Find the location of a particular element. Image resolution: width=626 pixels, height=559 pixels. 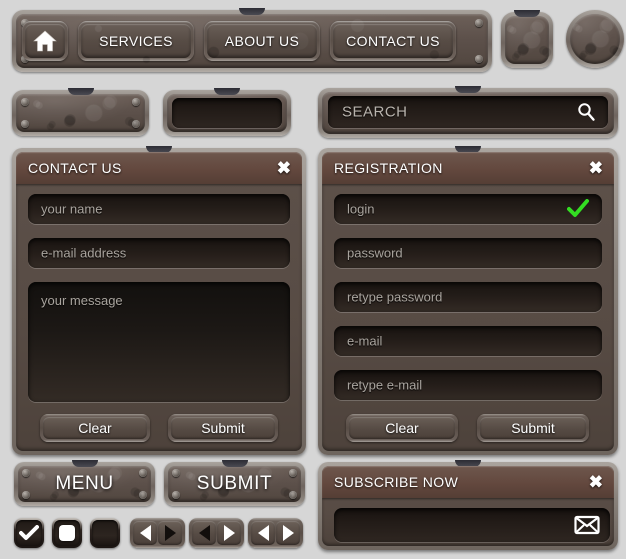

subscribe-panel-body: SUBSCRIBE NOW ✖ is located at coordinates (468, 506).